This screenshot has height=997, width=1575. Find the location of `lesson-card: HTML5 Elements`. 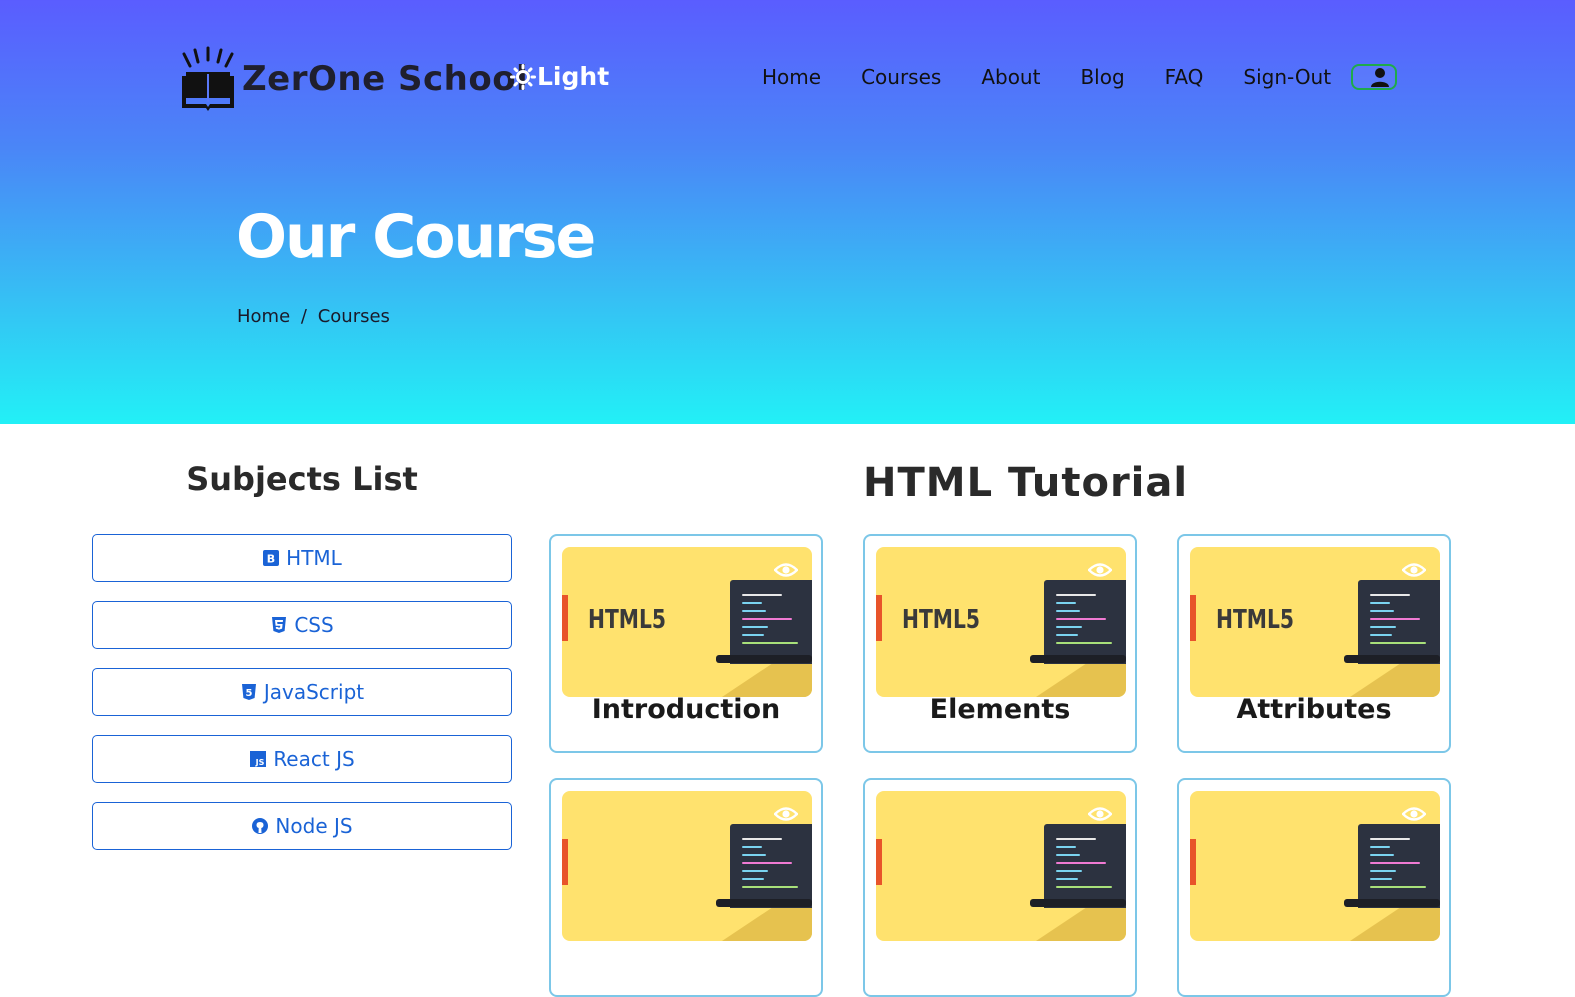

lesson-card: HTML5 Elements is located at coordinates (1000, 643).